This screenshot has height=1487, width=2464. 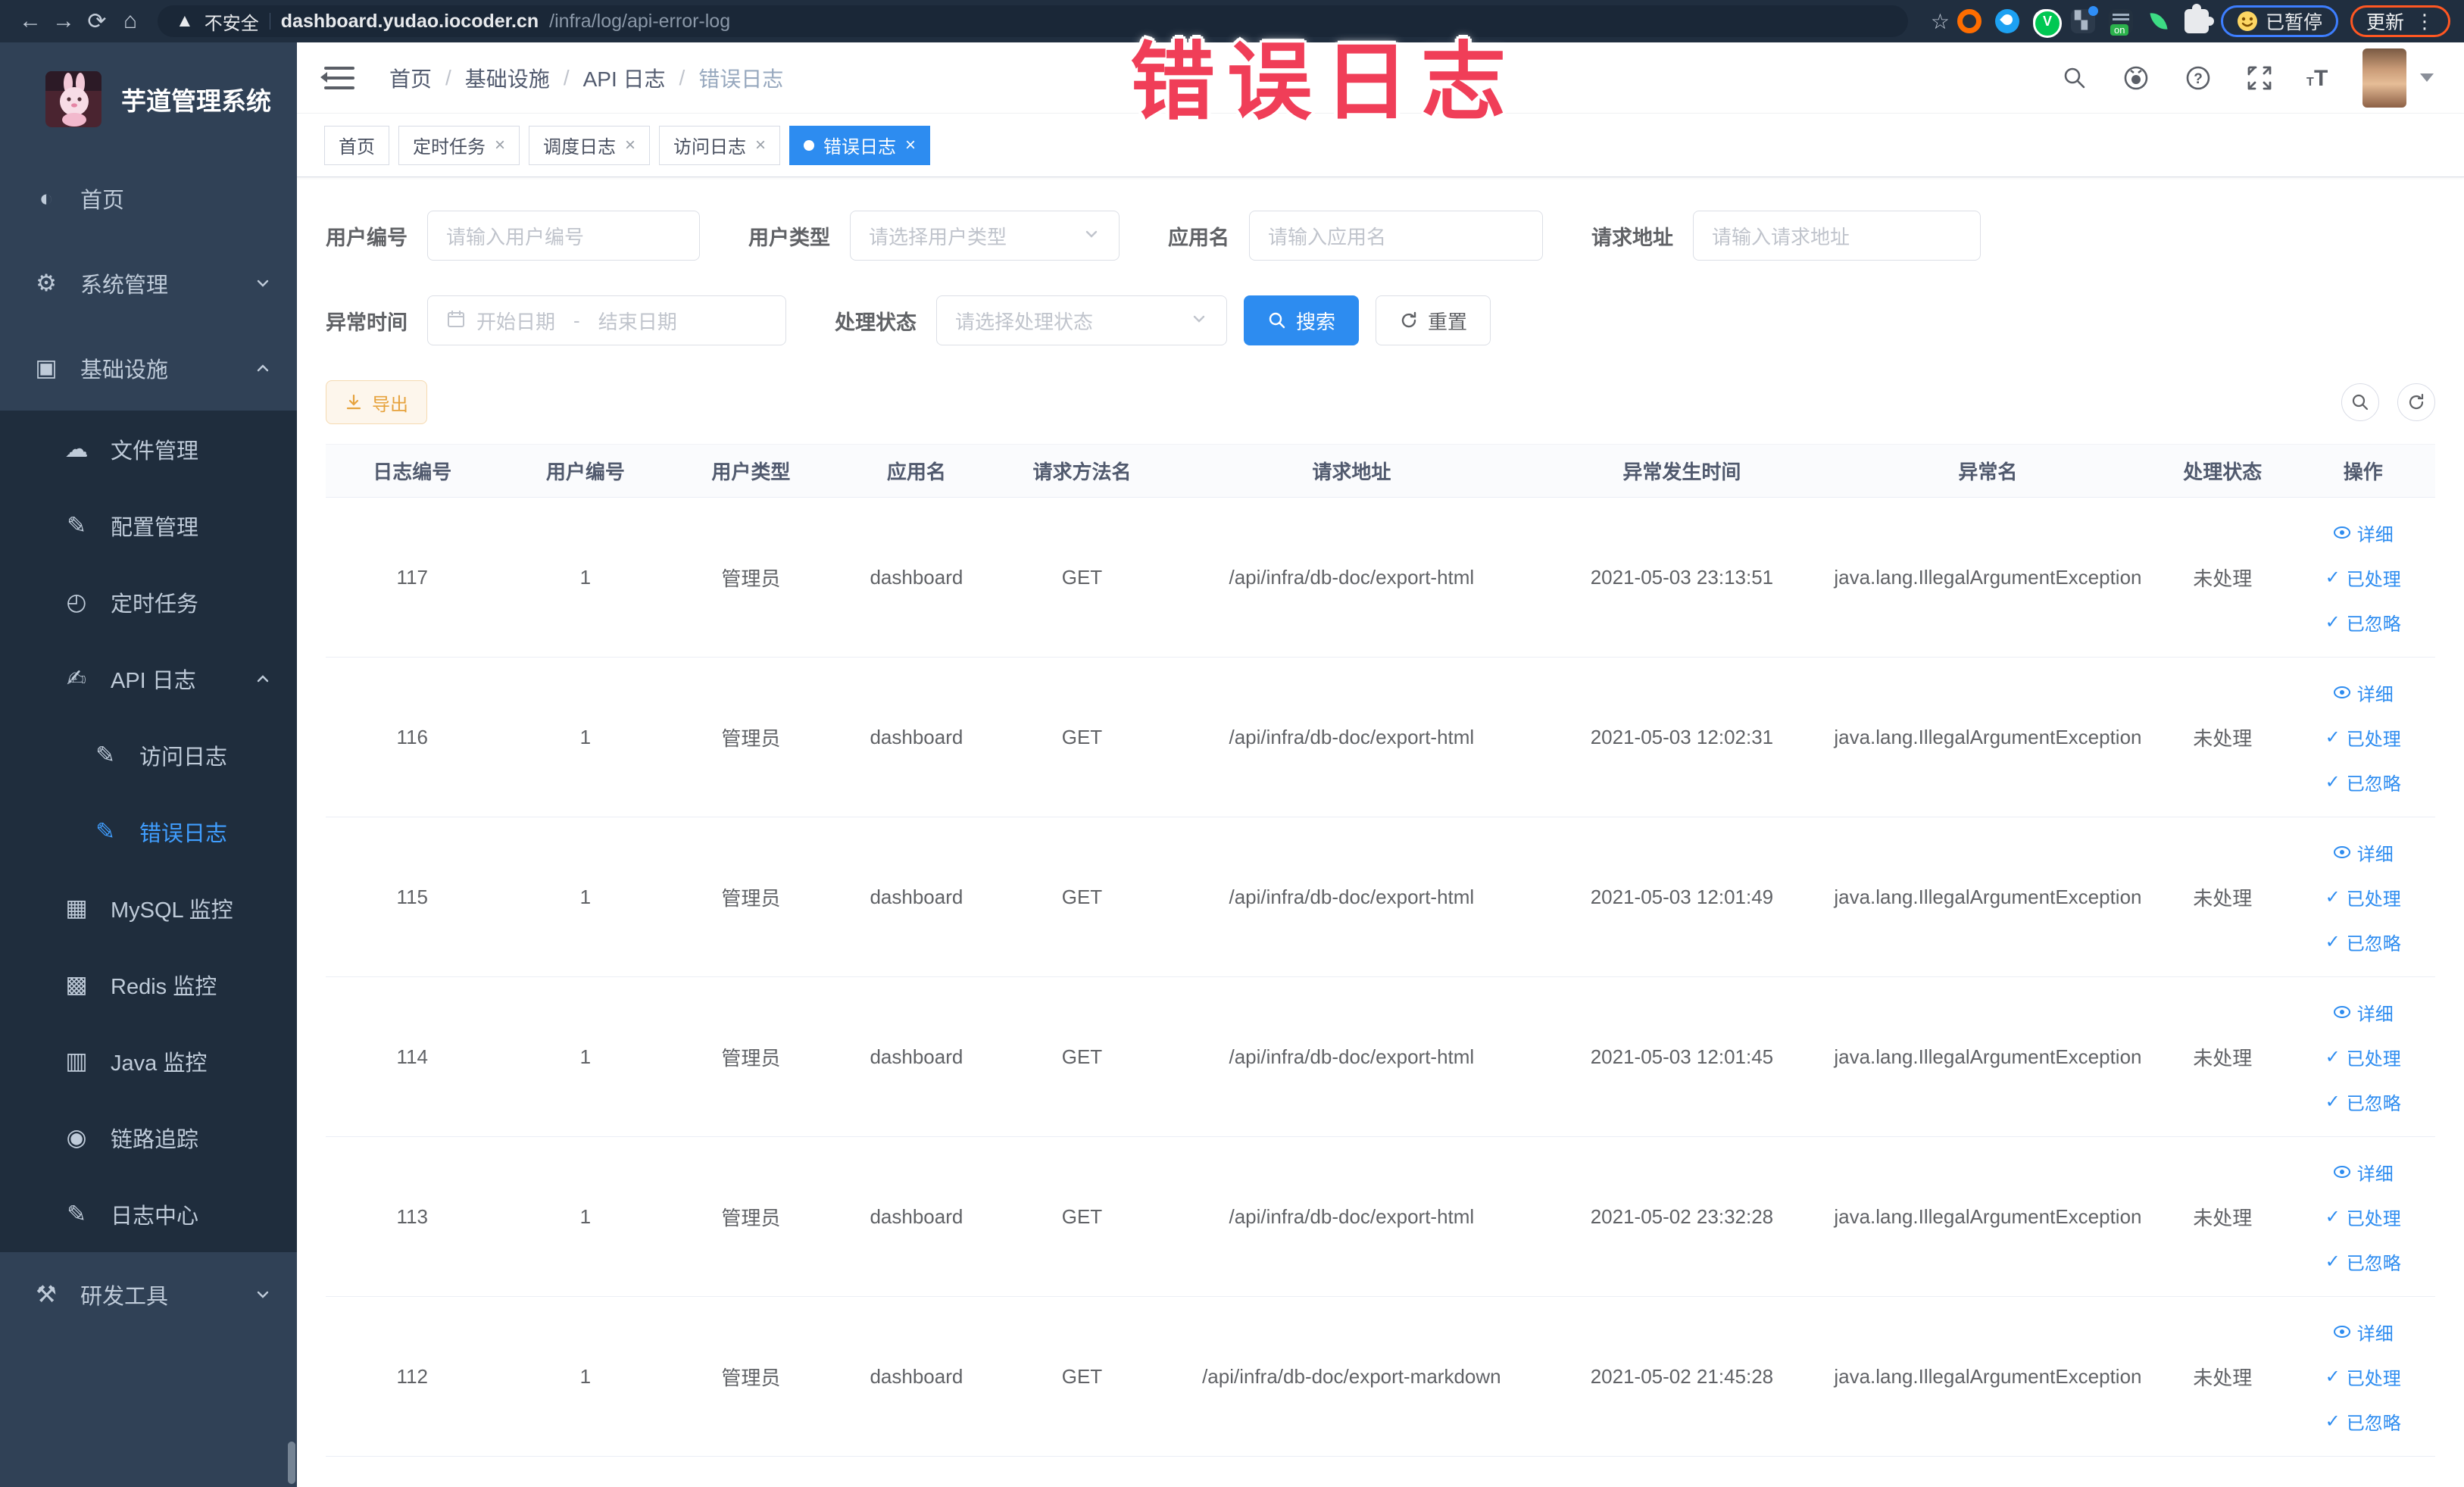 What do you see at coordinates (148, 99) in the screenshot?
I see `app-logo-row: 芋道管理系统` at bounding box center [148, 99].